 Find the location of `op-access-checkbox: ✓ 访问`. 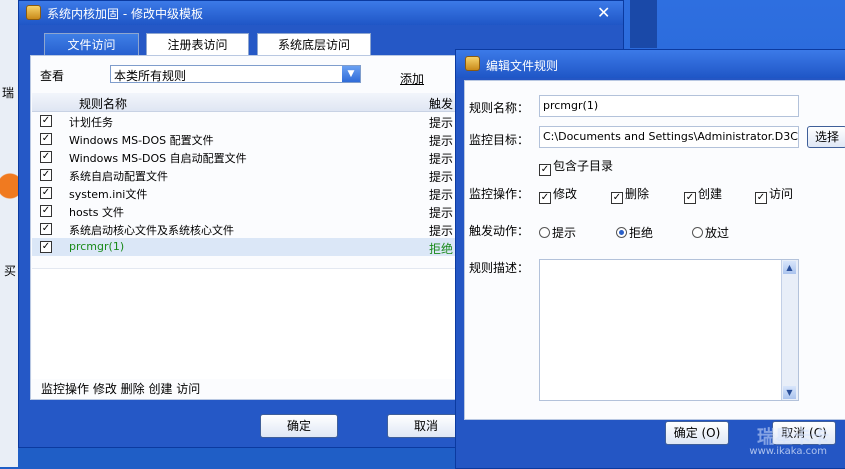

op-access-checkbox: ✓ 访问 is located at coordinates (774, 194).